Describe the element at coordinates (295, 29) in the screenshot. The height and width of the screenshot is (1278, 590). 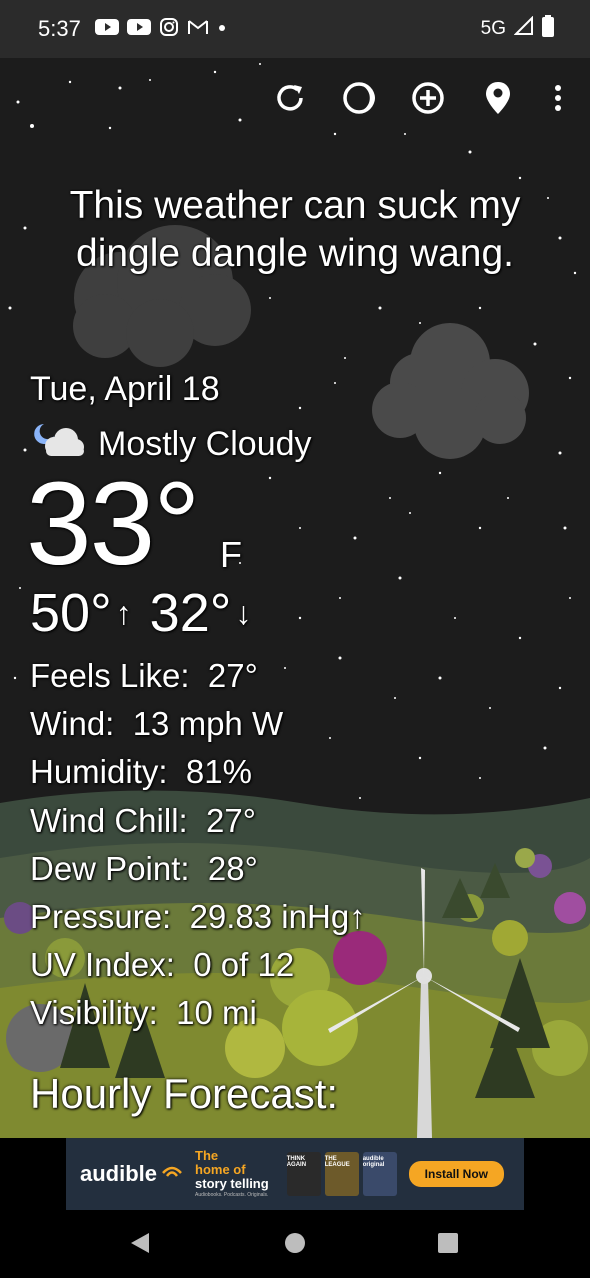
I see `status-bar: 5:37 5G` at that location.